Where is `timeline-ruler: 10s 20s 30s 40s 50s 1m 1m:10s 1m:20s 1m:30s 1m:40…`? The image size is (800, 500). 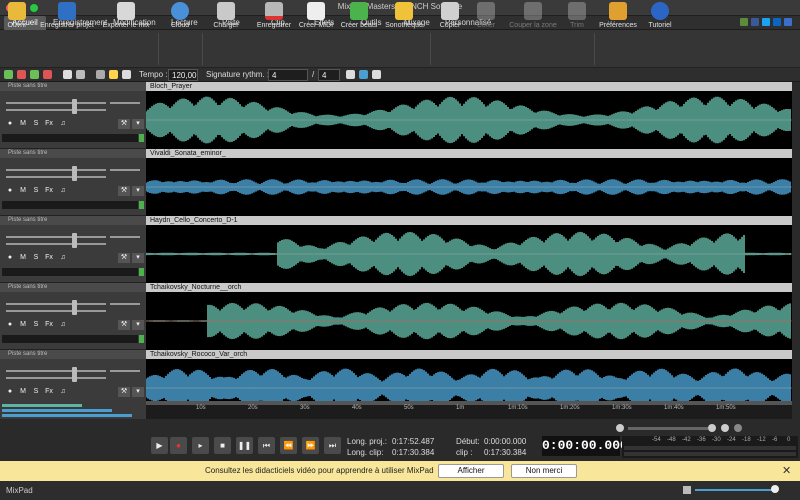 timeline-ruler: 10s 20s 30s 40s 50s 1m 1m:10s 1m:20s 1m:30s 1m:40… is located at coordinates (469, 410).